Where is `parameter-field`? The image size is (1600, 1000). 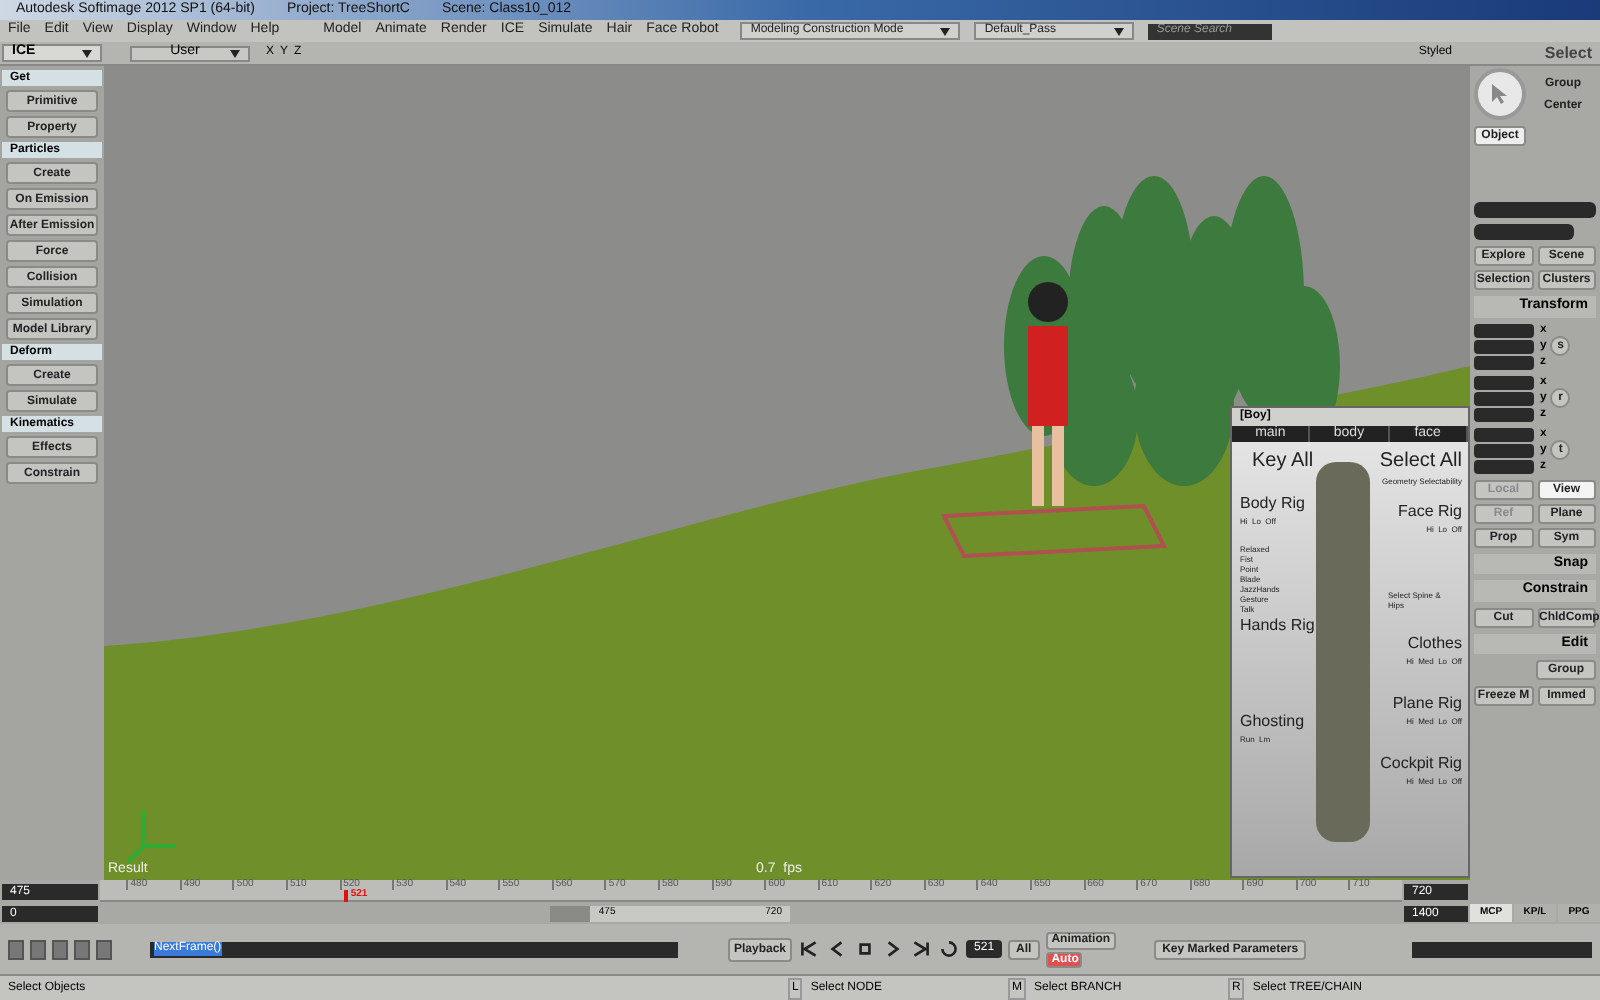
parameter-field is located at coordinates (1502, 949).